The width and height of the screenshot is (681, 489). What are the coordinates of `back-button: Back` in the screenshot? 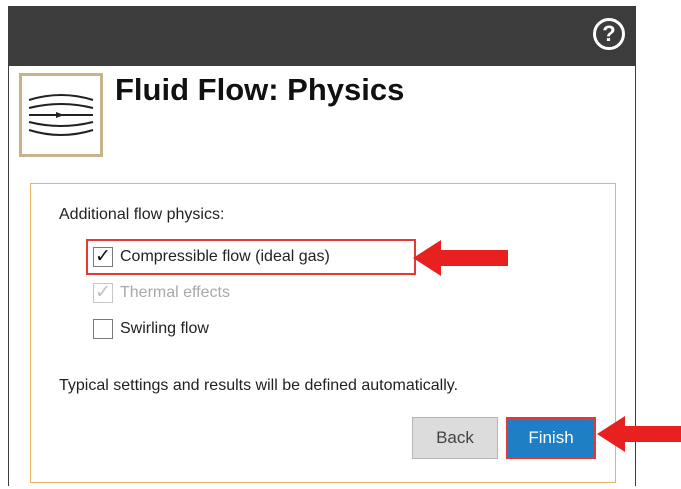 It's located at (455, 438).